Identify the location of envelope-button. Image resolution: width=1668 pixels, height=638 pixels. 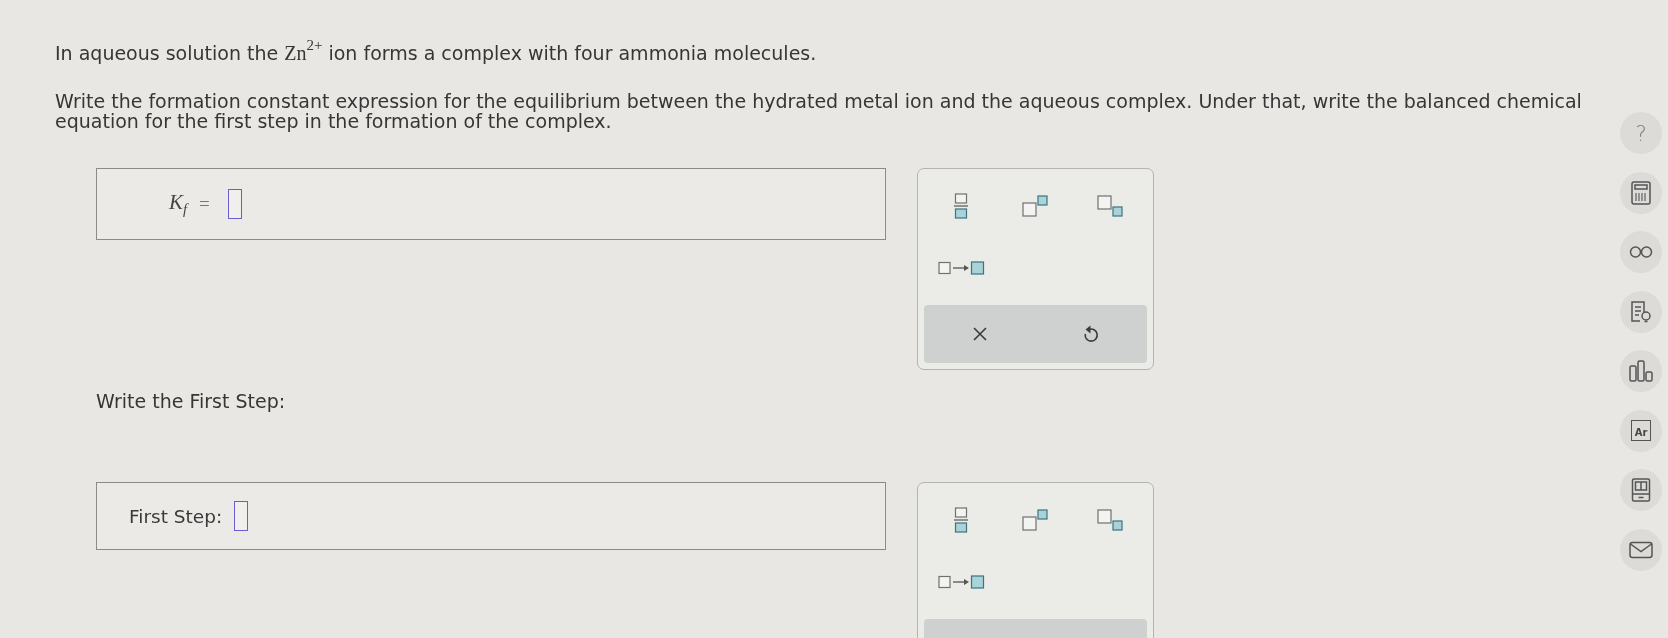
(1641, 549).